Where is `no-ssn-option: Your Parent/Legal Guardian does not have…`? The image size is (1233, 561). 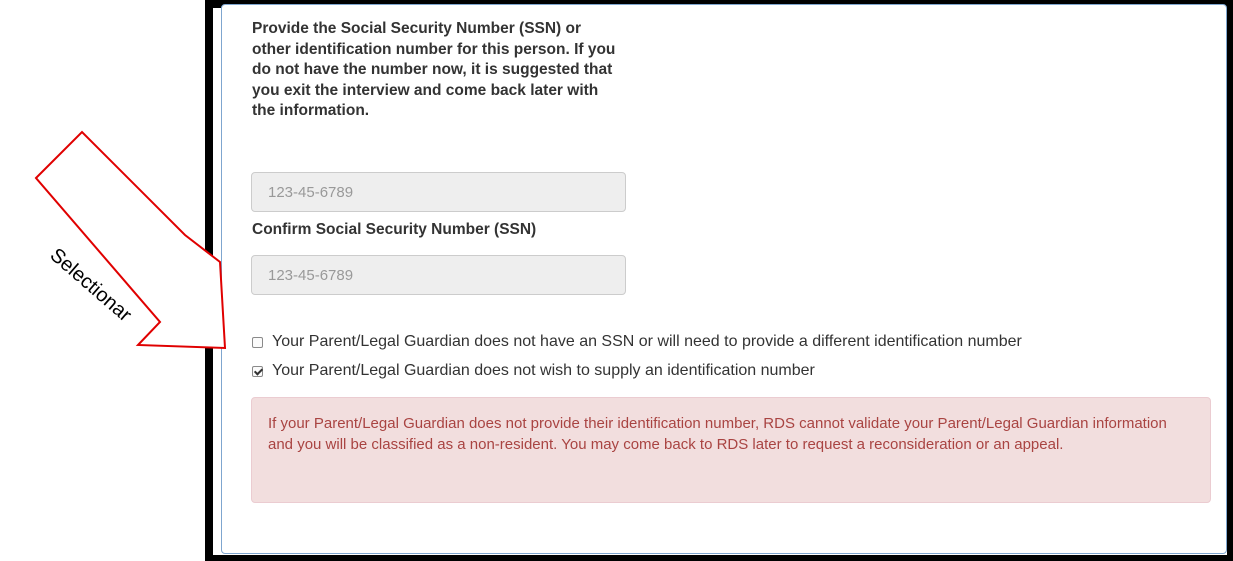 no-ssn-option: Your Parent/Legal Guardian does not have… is located at coordinates (637, 342).